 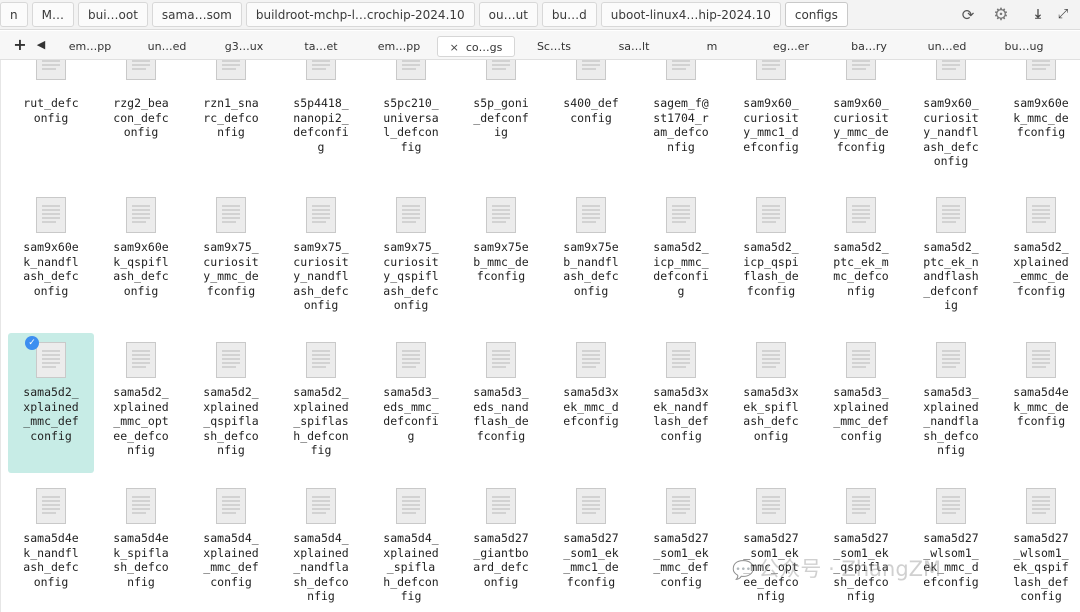 What do you see at coordinates (112, 14) in the screenshot?
I see `breadcrumb-item: bui…oot` at bounding box center [112, 14].